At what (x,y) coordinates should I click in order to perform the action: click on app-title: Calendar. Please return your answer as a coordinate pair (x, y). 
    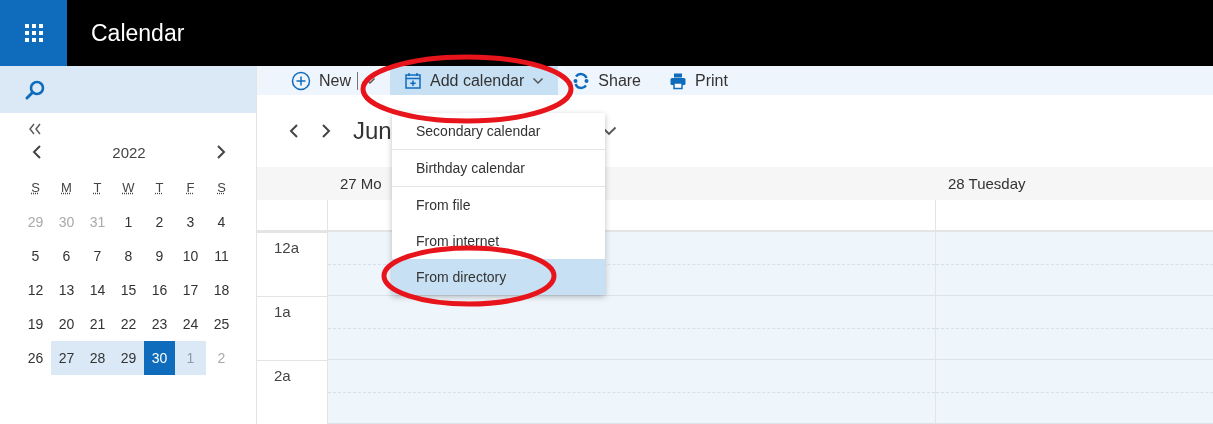
    Looking at the image, I should click on (138, 33).